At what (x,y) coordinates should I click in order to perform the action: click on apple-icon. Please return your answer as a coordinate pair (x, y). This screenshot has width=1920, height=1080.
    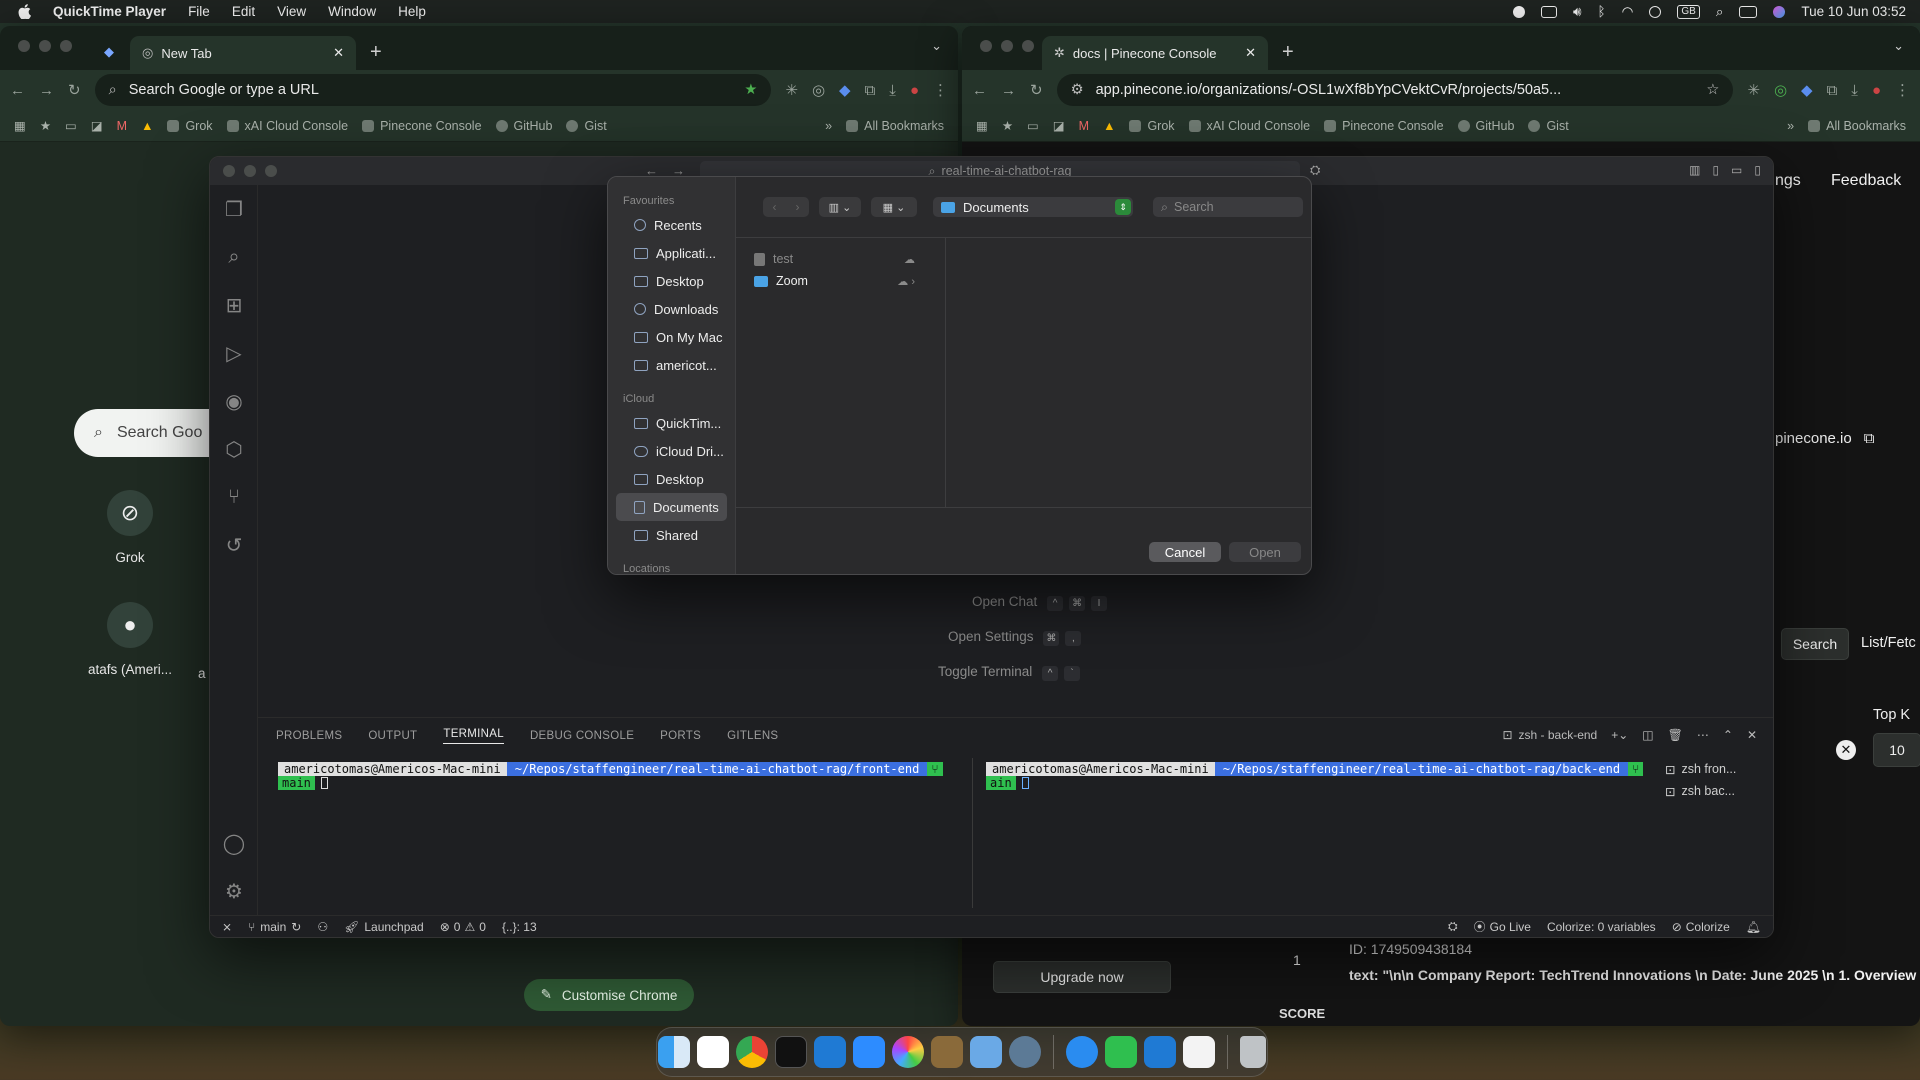
    Looking at the image, I should click on (24, 11).